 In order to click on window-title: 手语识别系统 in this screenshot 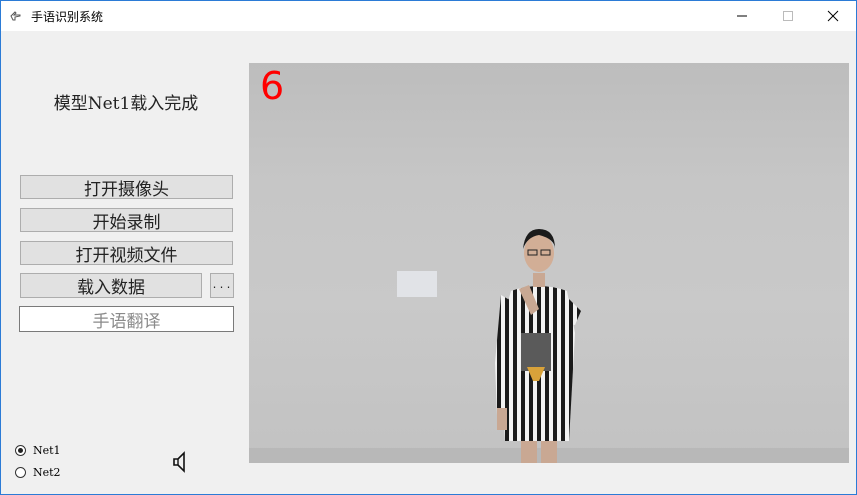, I will do `click(67, 17)`.